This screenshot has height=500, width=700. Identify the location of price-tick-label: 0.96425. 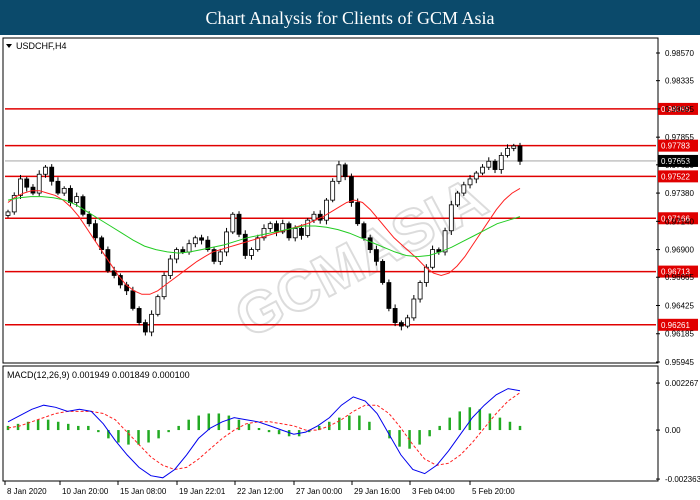
(679, 305).